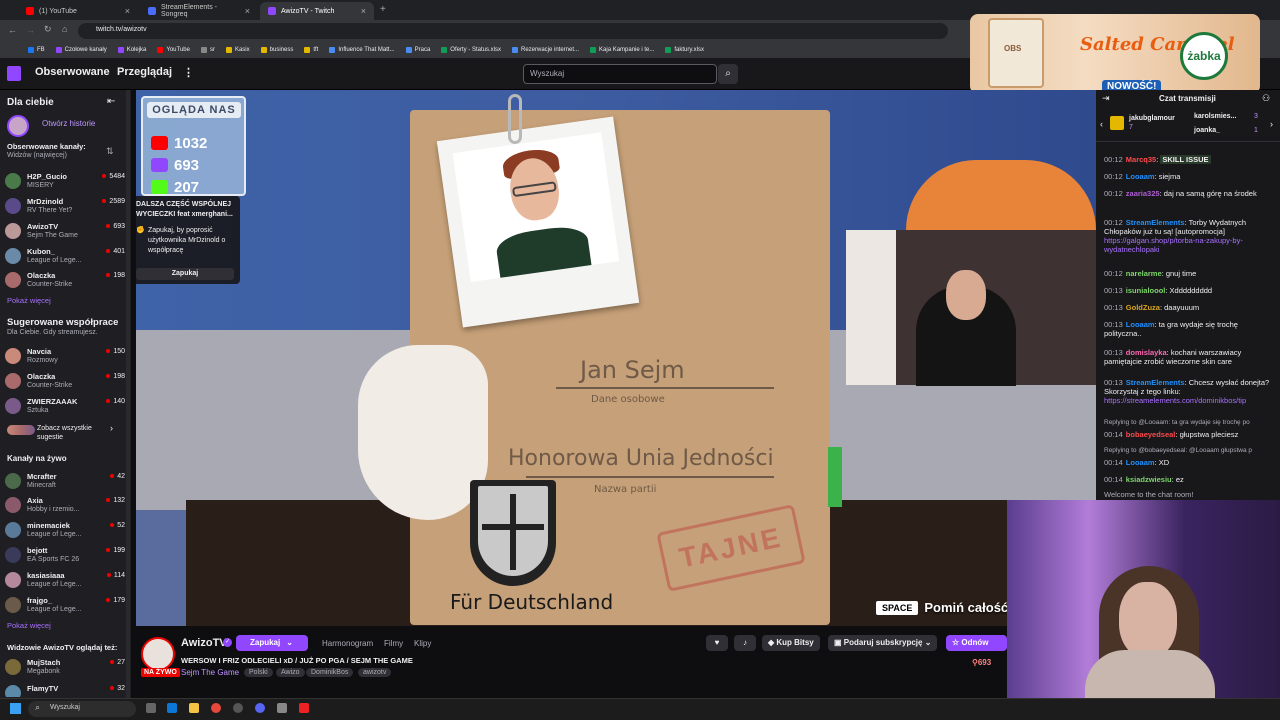 This screenshot has height=720, width=1280. I want to click on channel-name: AwizoTV, so click(204, 643).